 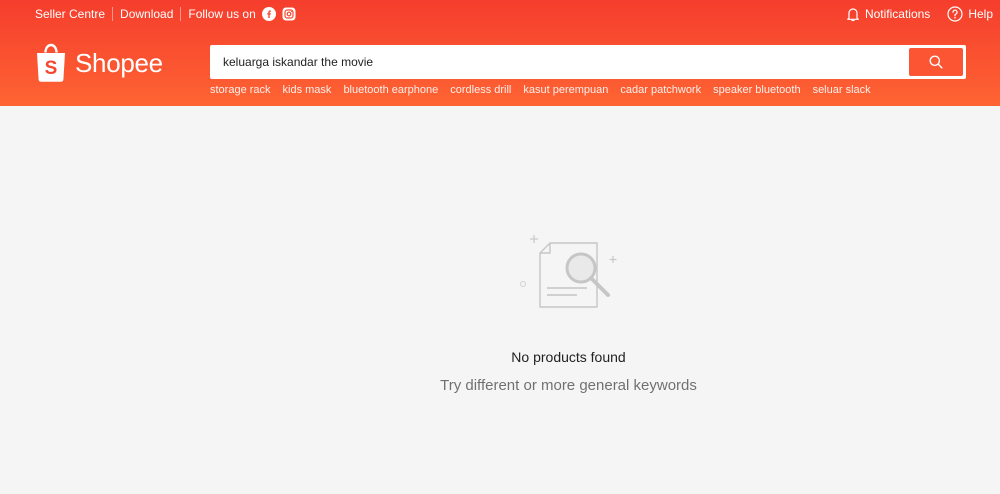 I want to click on shopee-logo: S Shopee, so click(x=99, y=63).